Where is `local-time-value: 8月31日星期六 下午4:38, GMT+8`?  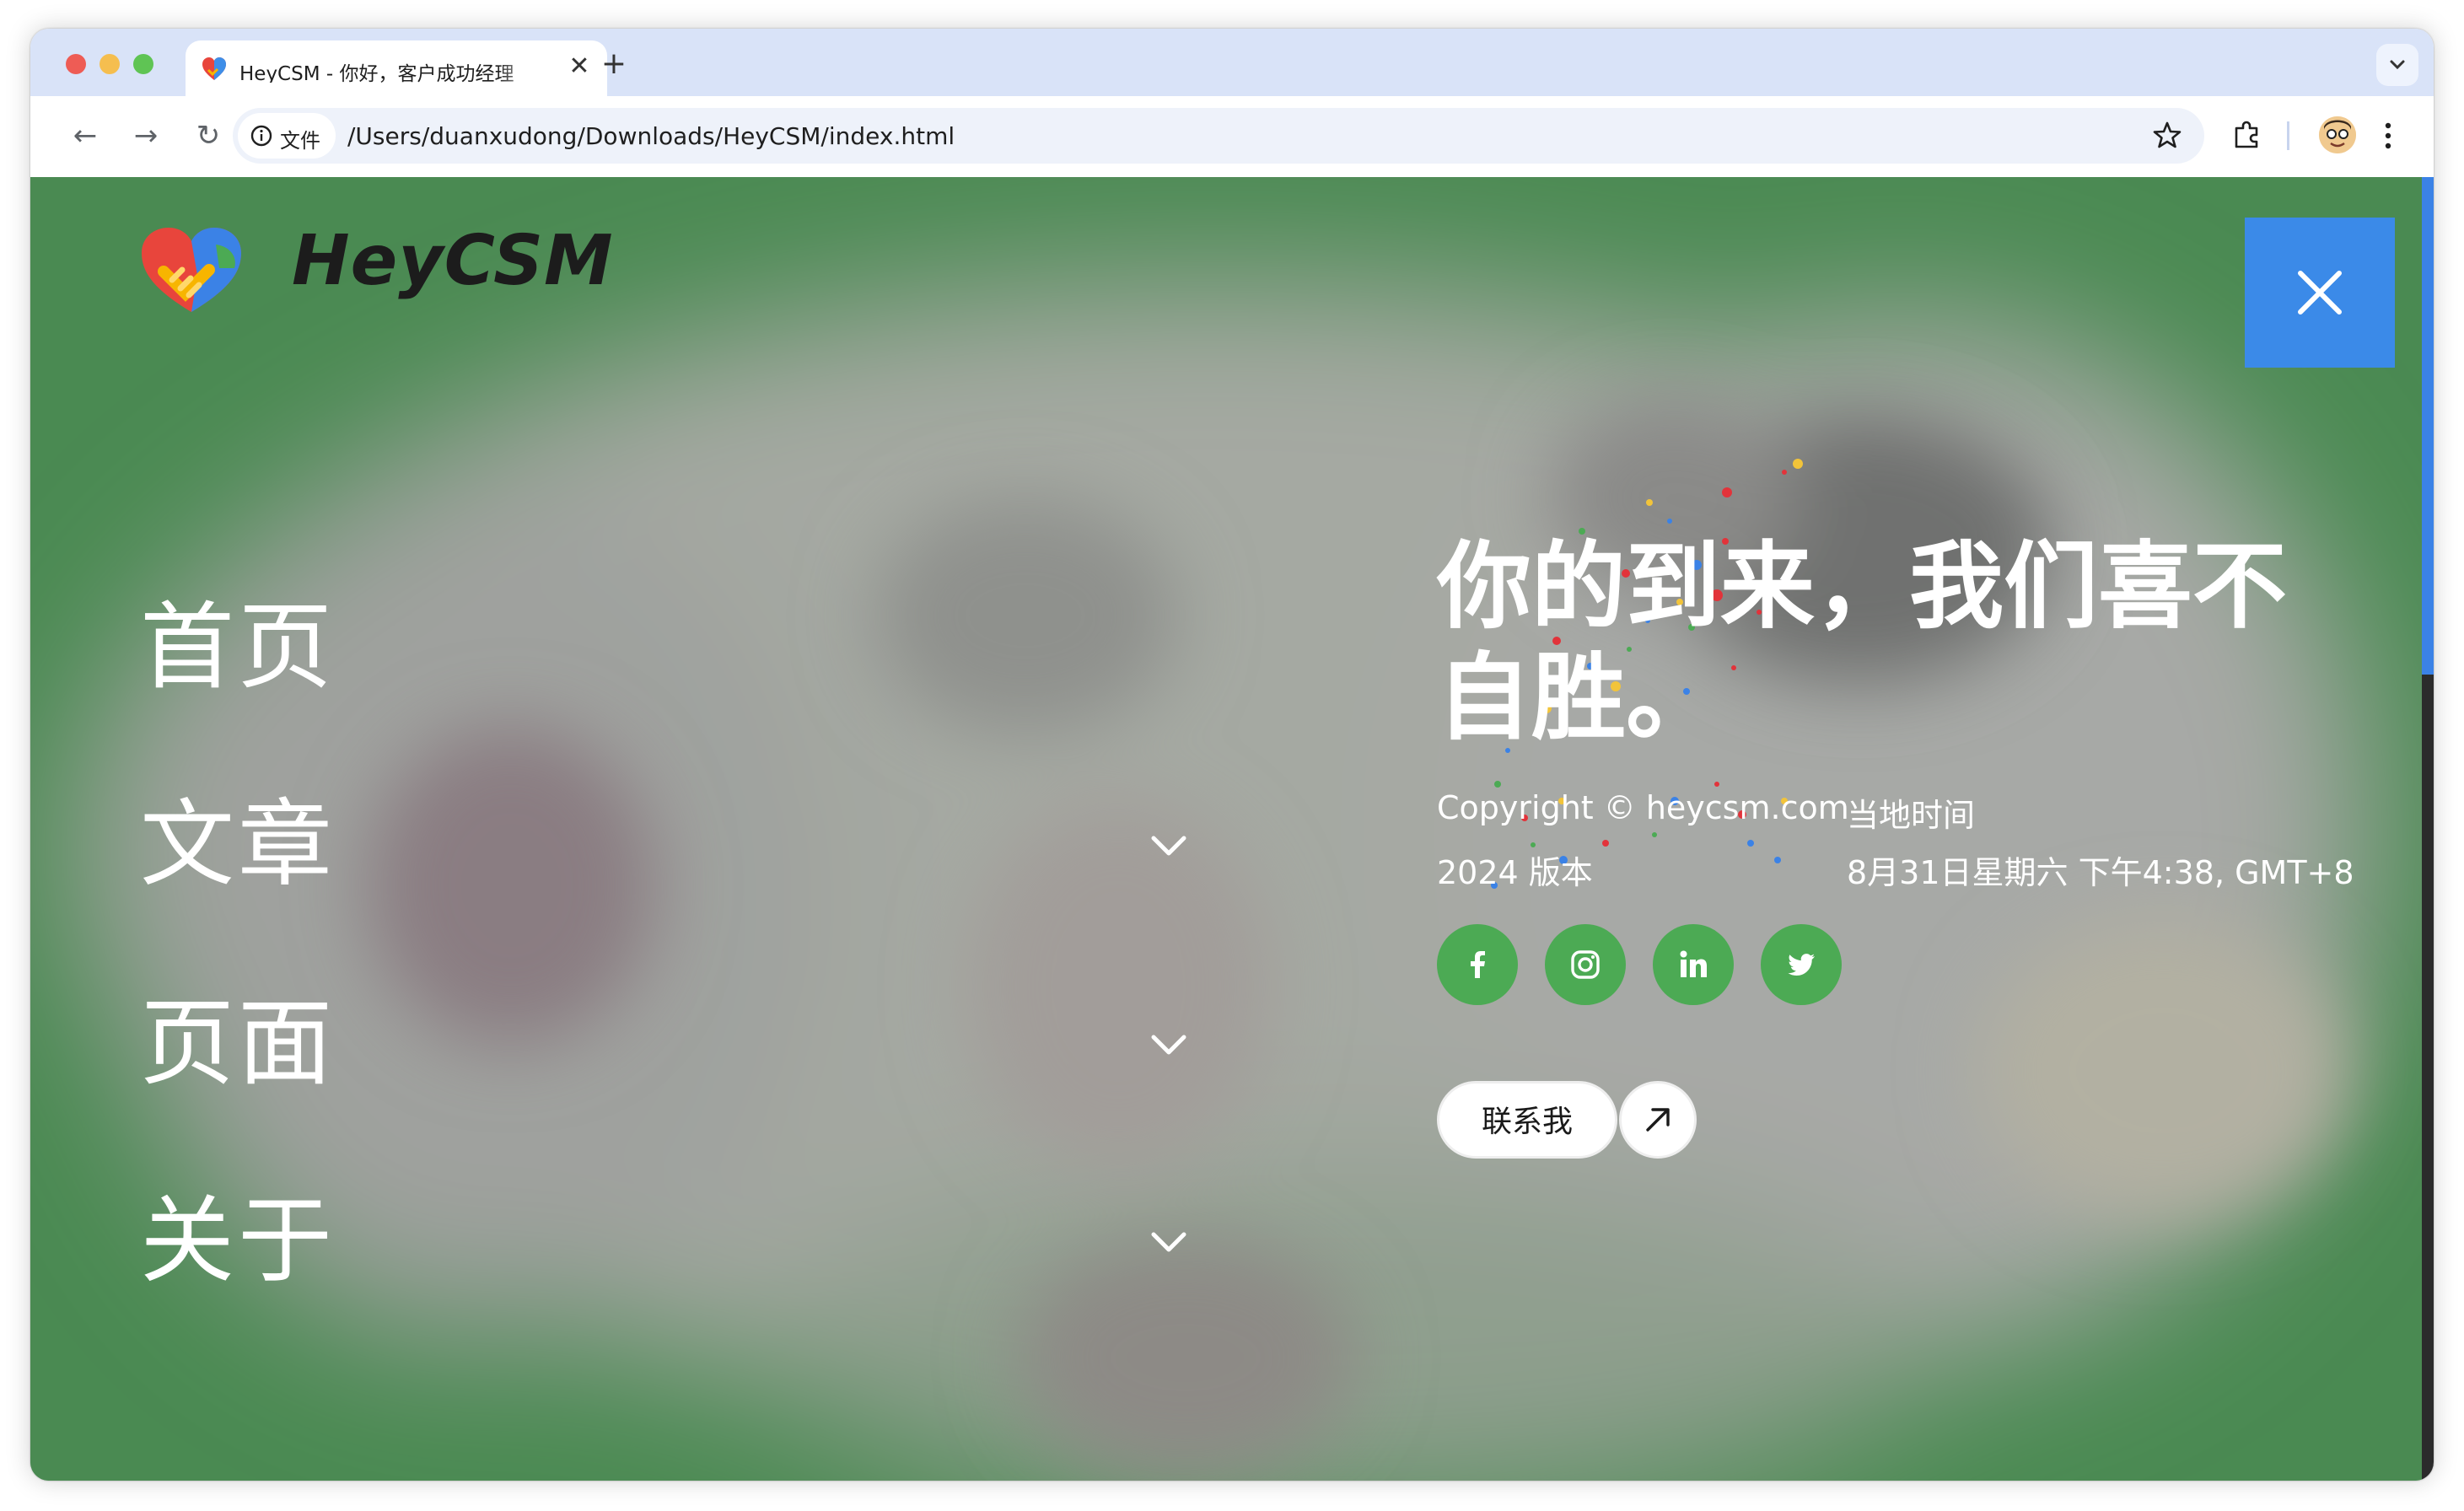
local-time-value: 8月31日星期六 下午4:38, GMT+8 is located at coordinates (2100, 872).